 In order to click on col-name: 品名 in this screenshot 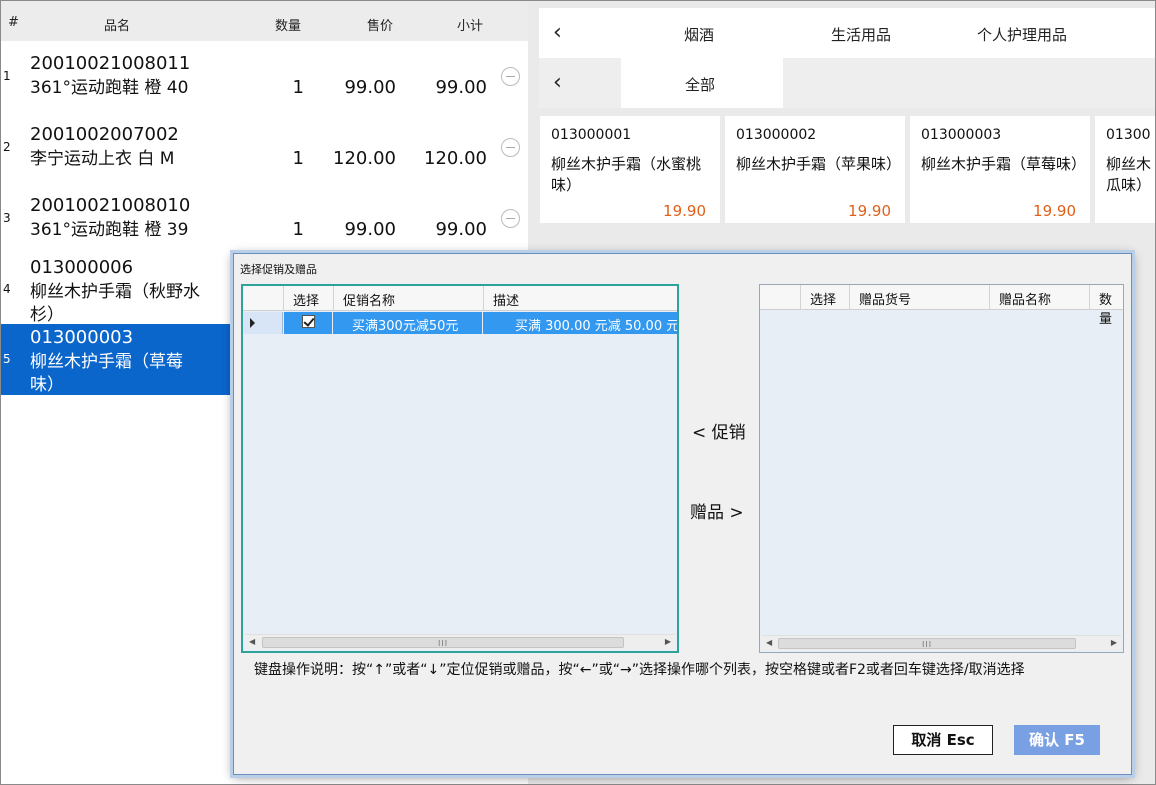, I will do `click(117, 26)`.